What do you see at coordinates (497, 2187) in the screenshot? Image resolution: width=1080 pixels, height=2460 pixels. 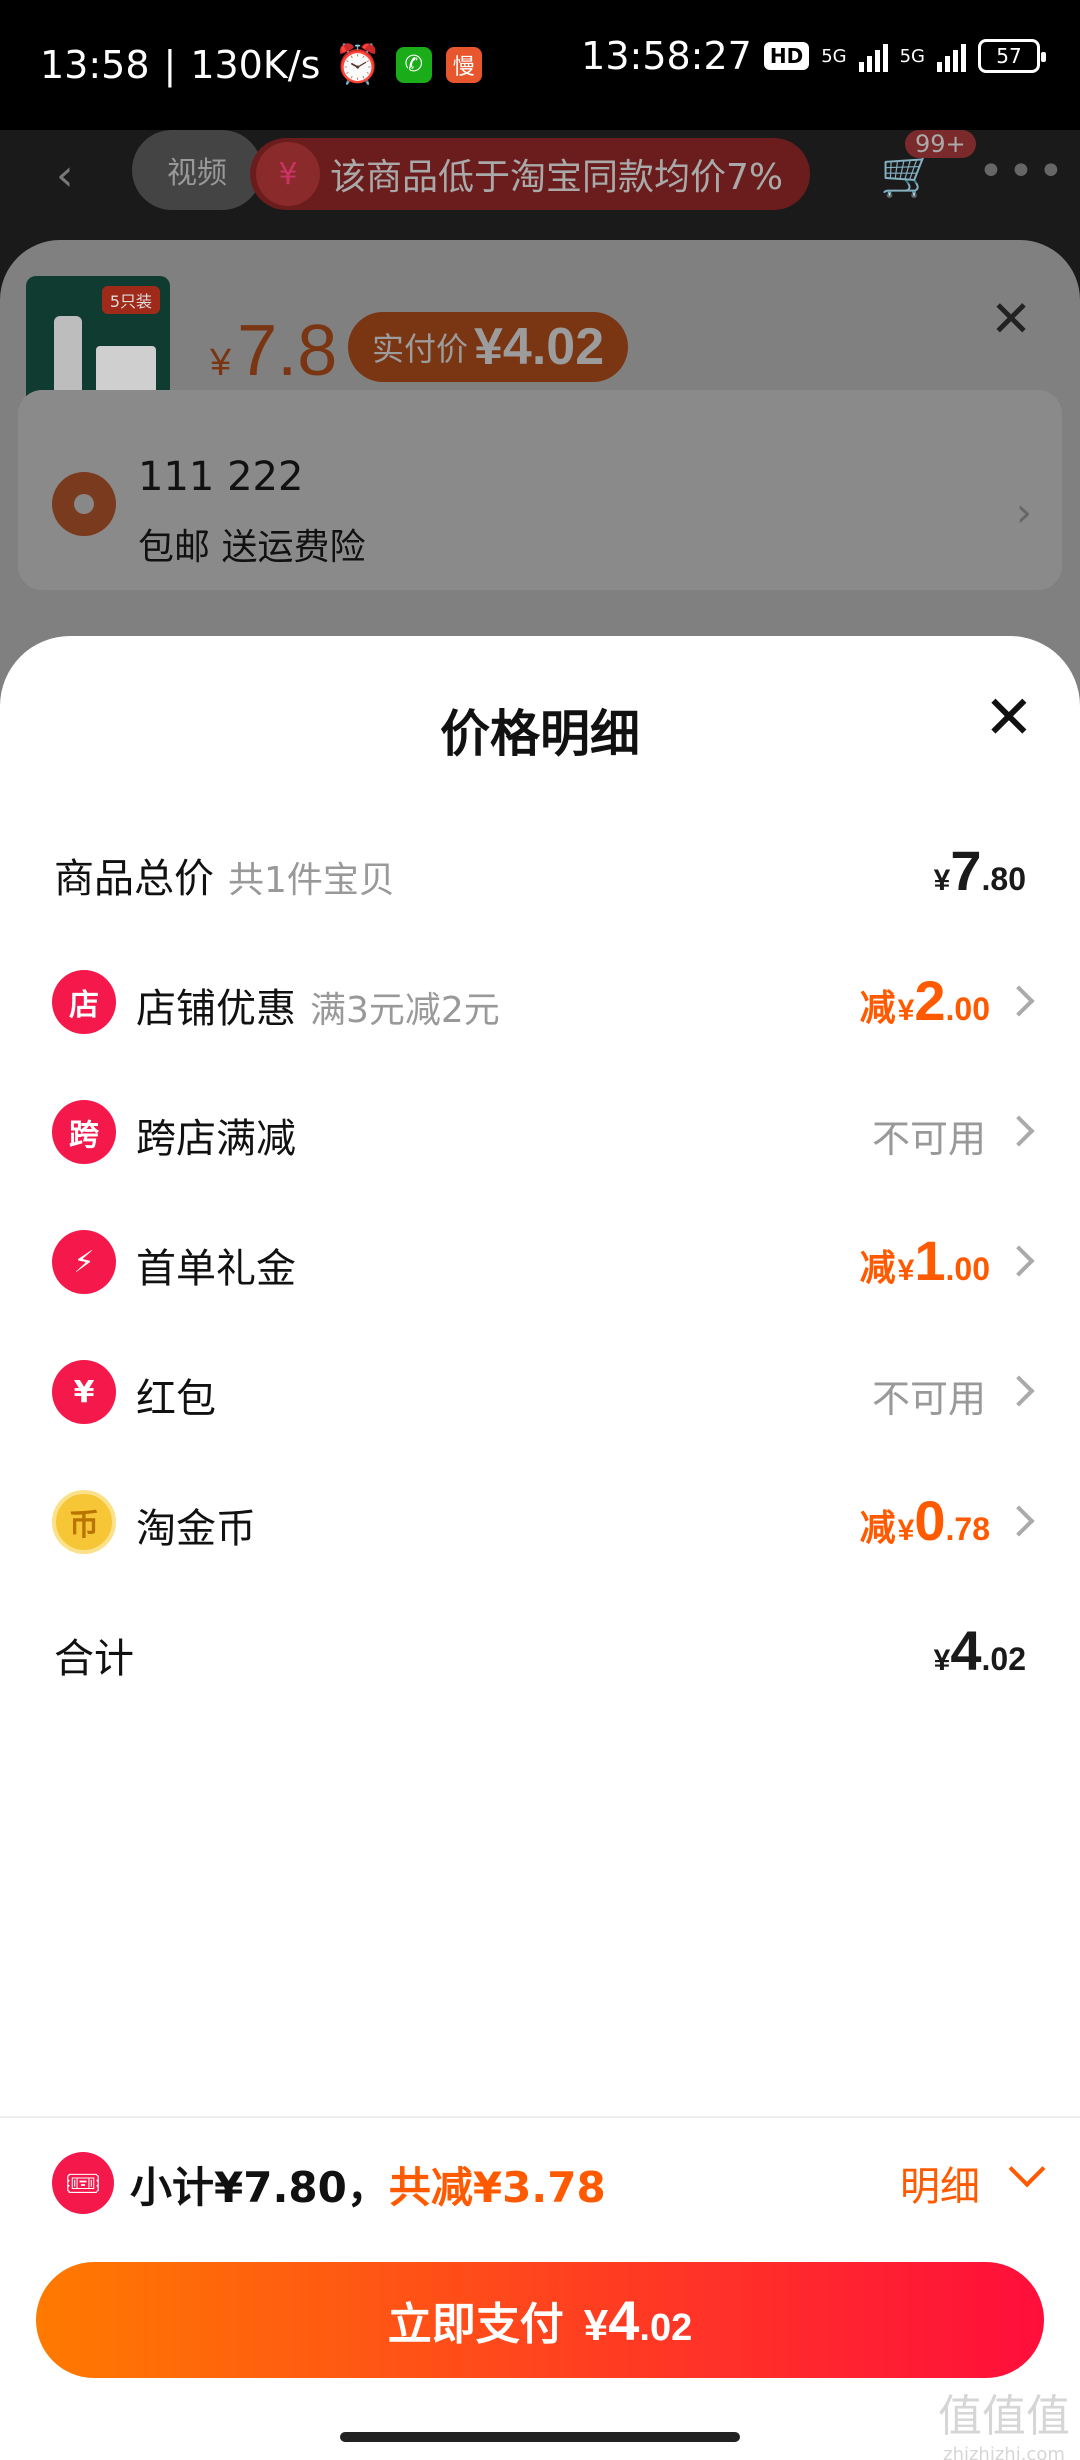 I see `discount-text: 共减¥3.78` at bounding box center [497, 2187].